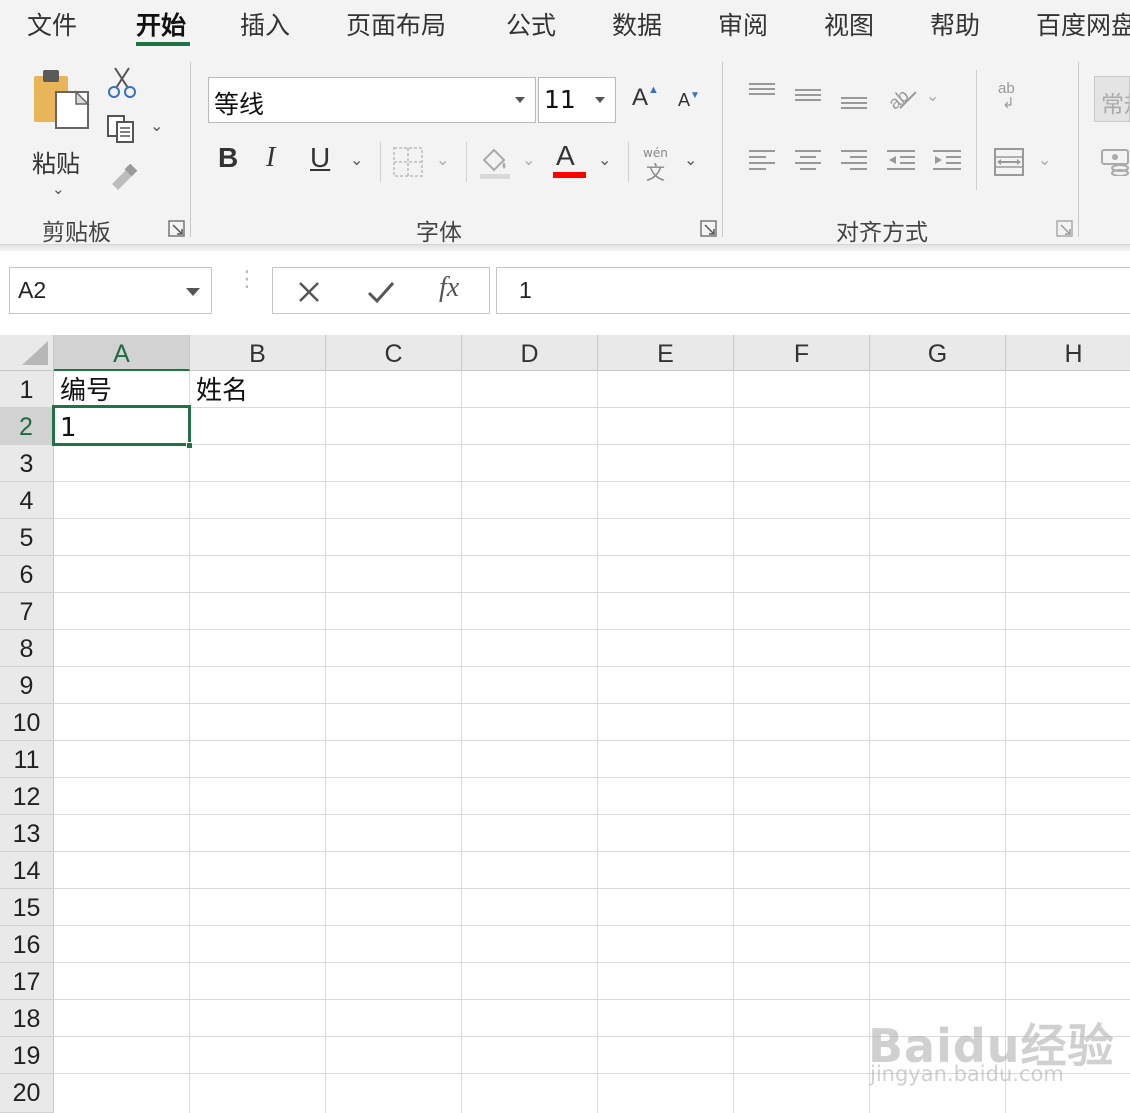 This screenshot has width=1130, height=1113. I want to click on phonetic-guide-button: wén 文, so click(657, 165).